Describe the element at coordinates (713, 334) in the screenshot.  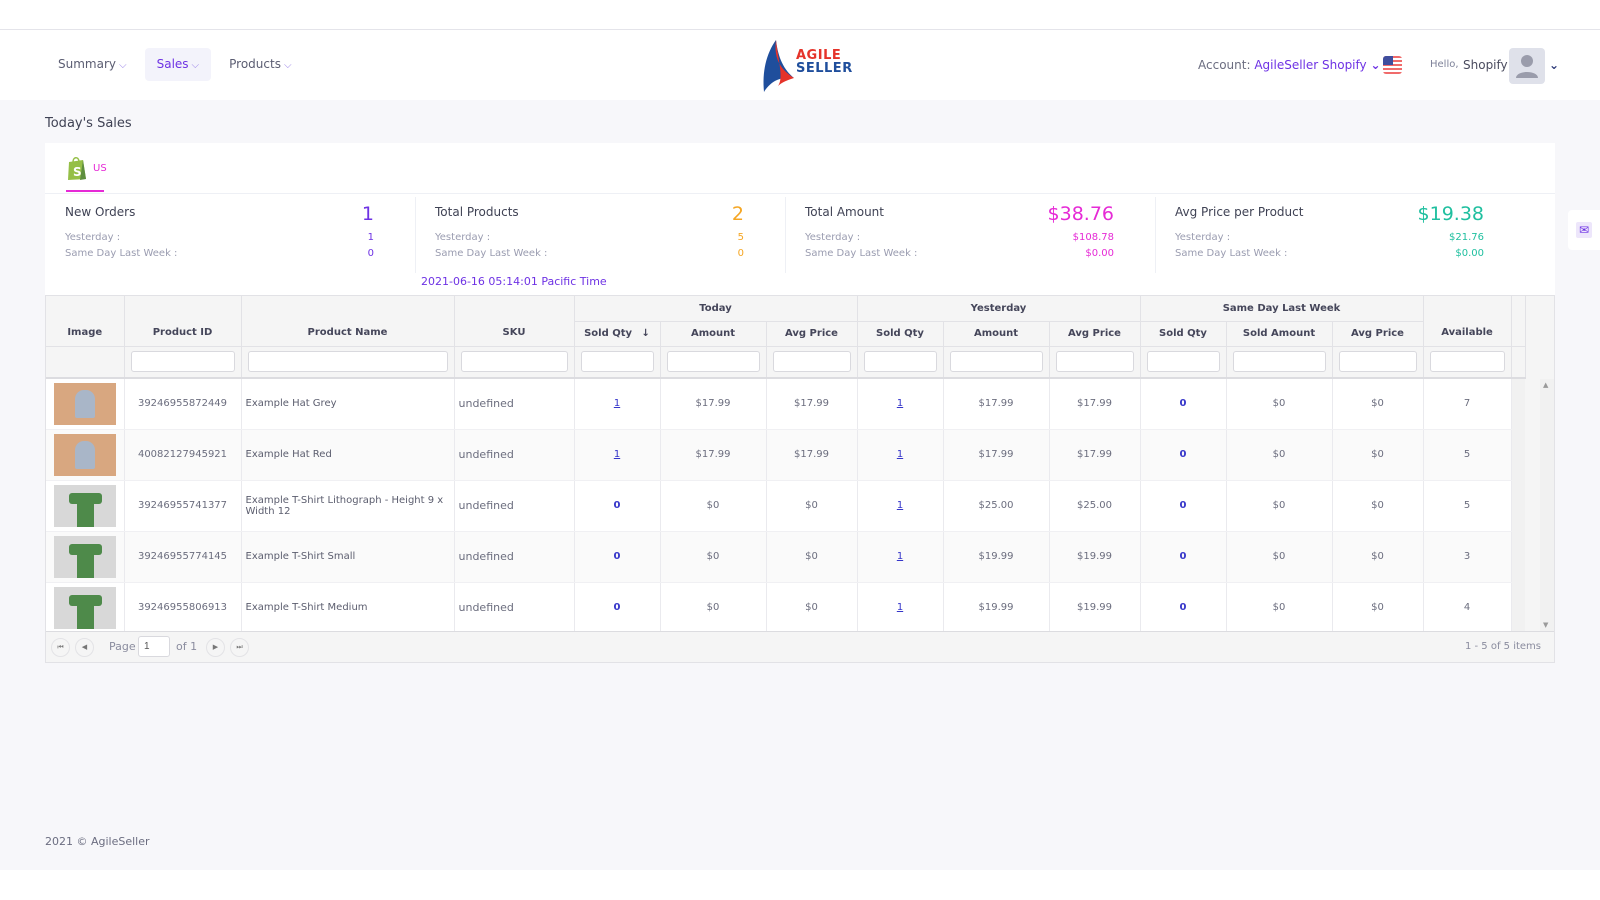
I see `col-header-today-amount: Amount` at that location.